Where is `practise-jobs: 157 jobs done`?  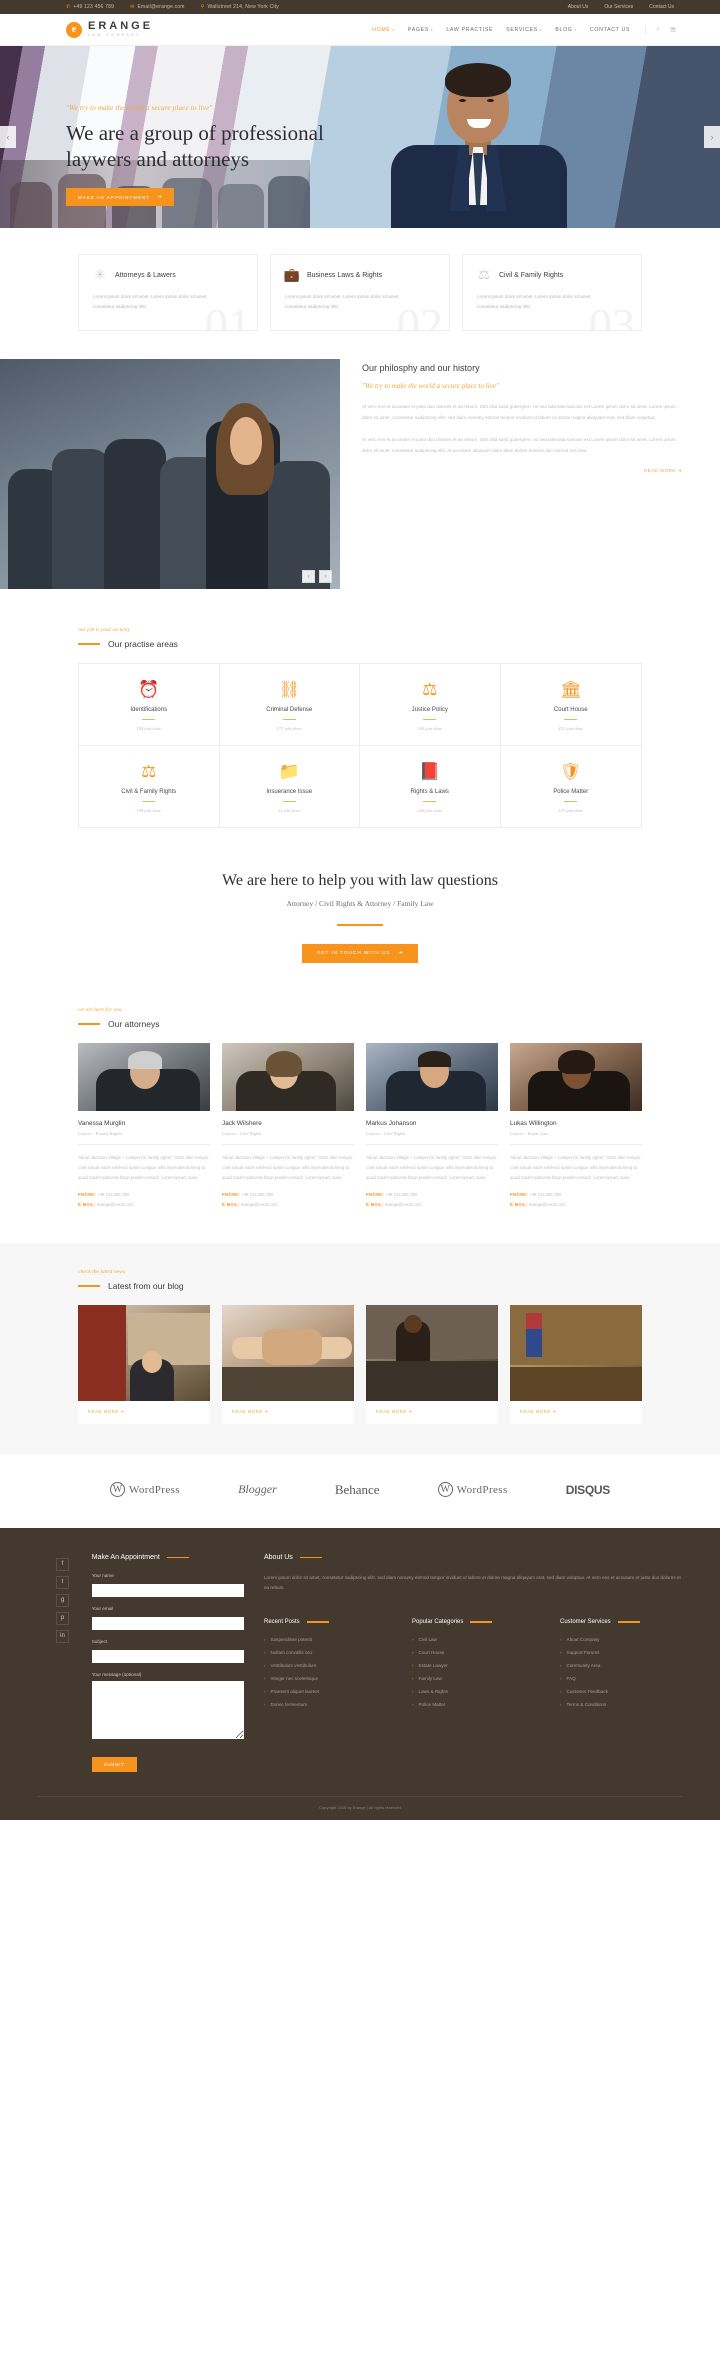
practise-jobs: 157 jobs done is located at coordinates (571, 811).